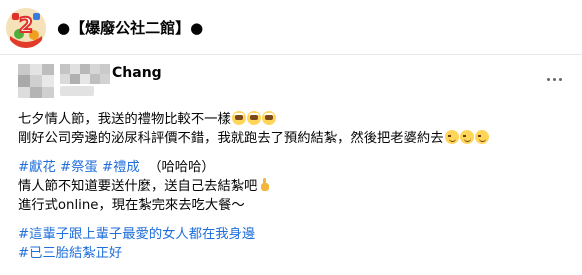 The height and width of the screenshot is (275, 582). I want to click on post-line-2: 剛好公司旁邊的泌尿科評價不錯，我就跑去了預約結紮，然後把老婆約去, so click(253, 139).